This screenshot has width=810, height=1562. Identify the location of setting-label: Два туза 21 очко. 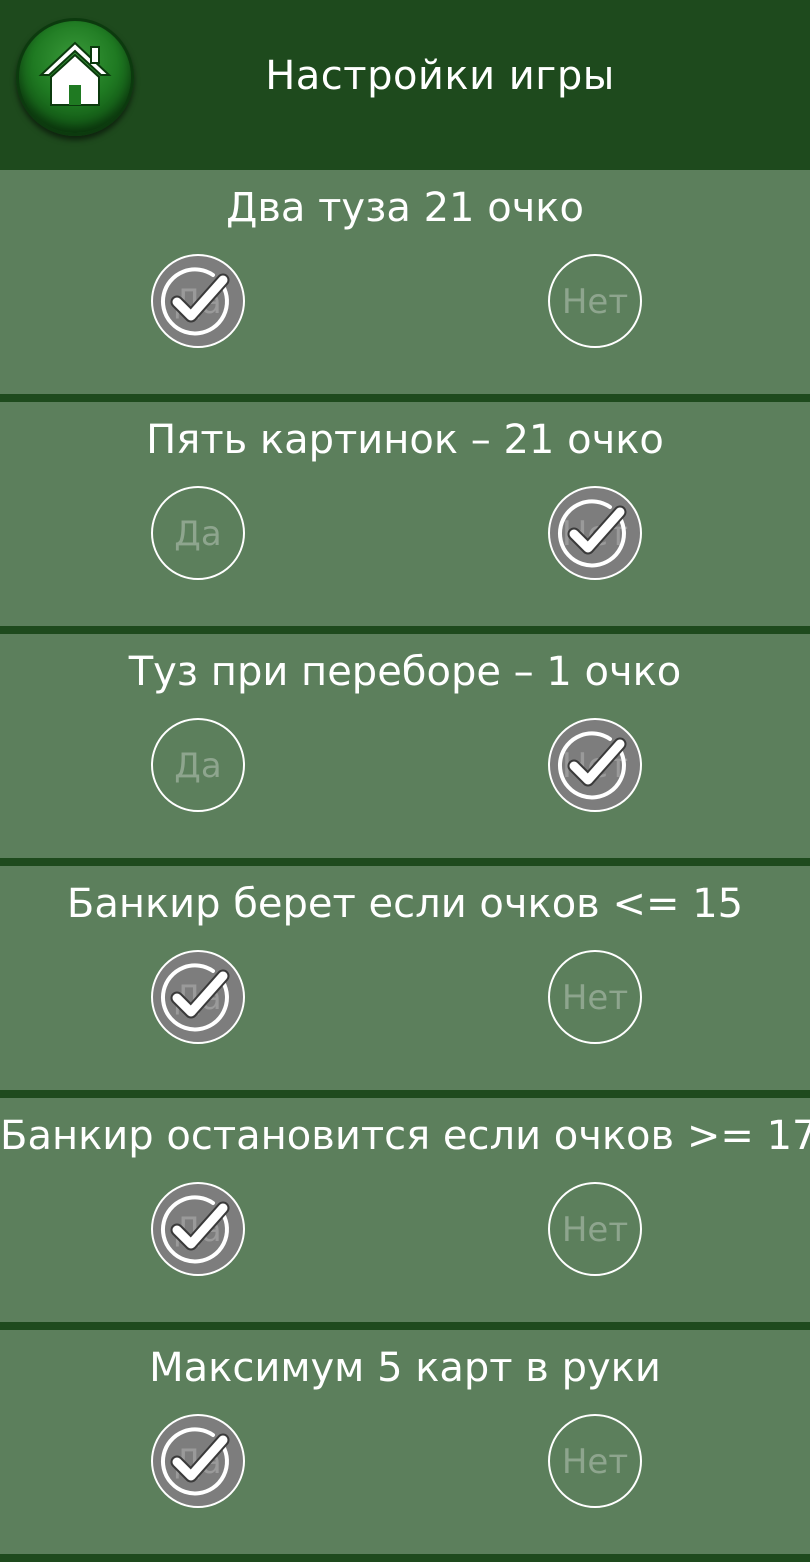
(405, 208).